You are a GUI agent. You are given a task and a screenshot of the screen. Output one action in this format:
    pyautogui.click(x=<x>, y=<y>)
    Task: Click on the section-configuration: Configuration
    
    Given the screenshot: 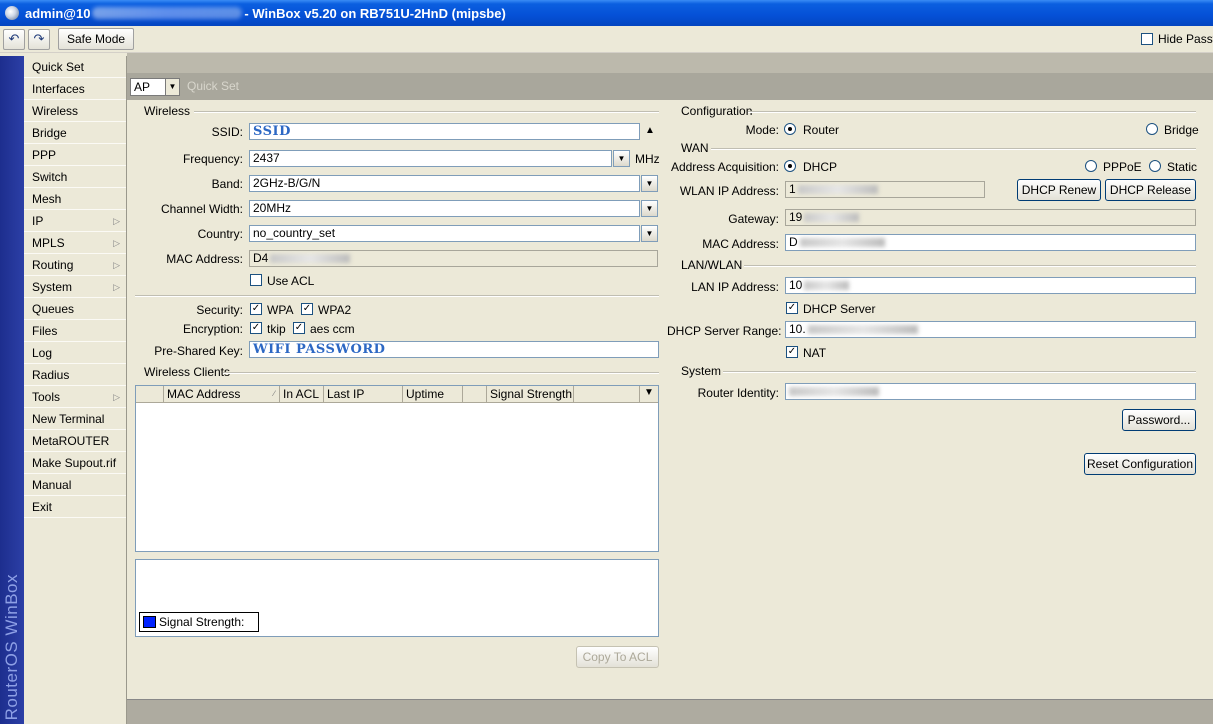 What is the action you would take?
    pyautogui.click(x=717, y=111)
    